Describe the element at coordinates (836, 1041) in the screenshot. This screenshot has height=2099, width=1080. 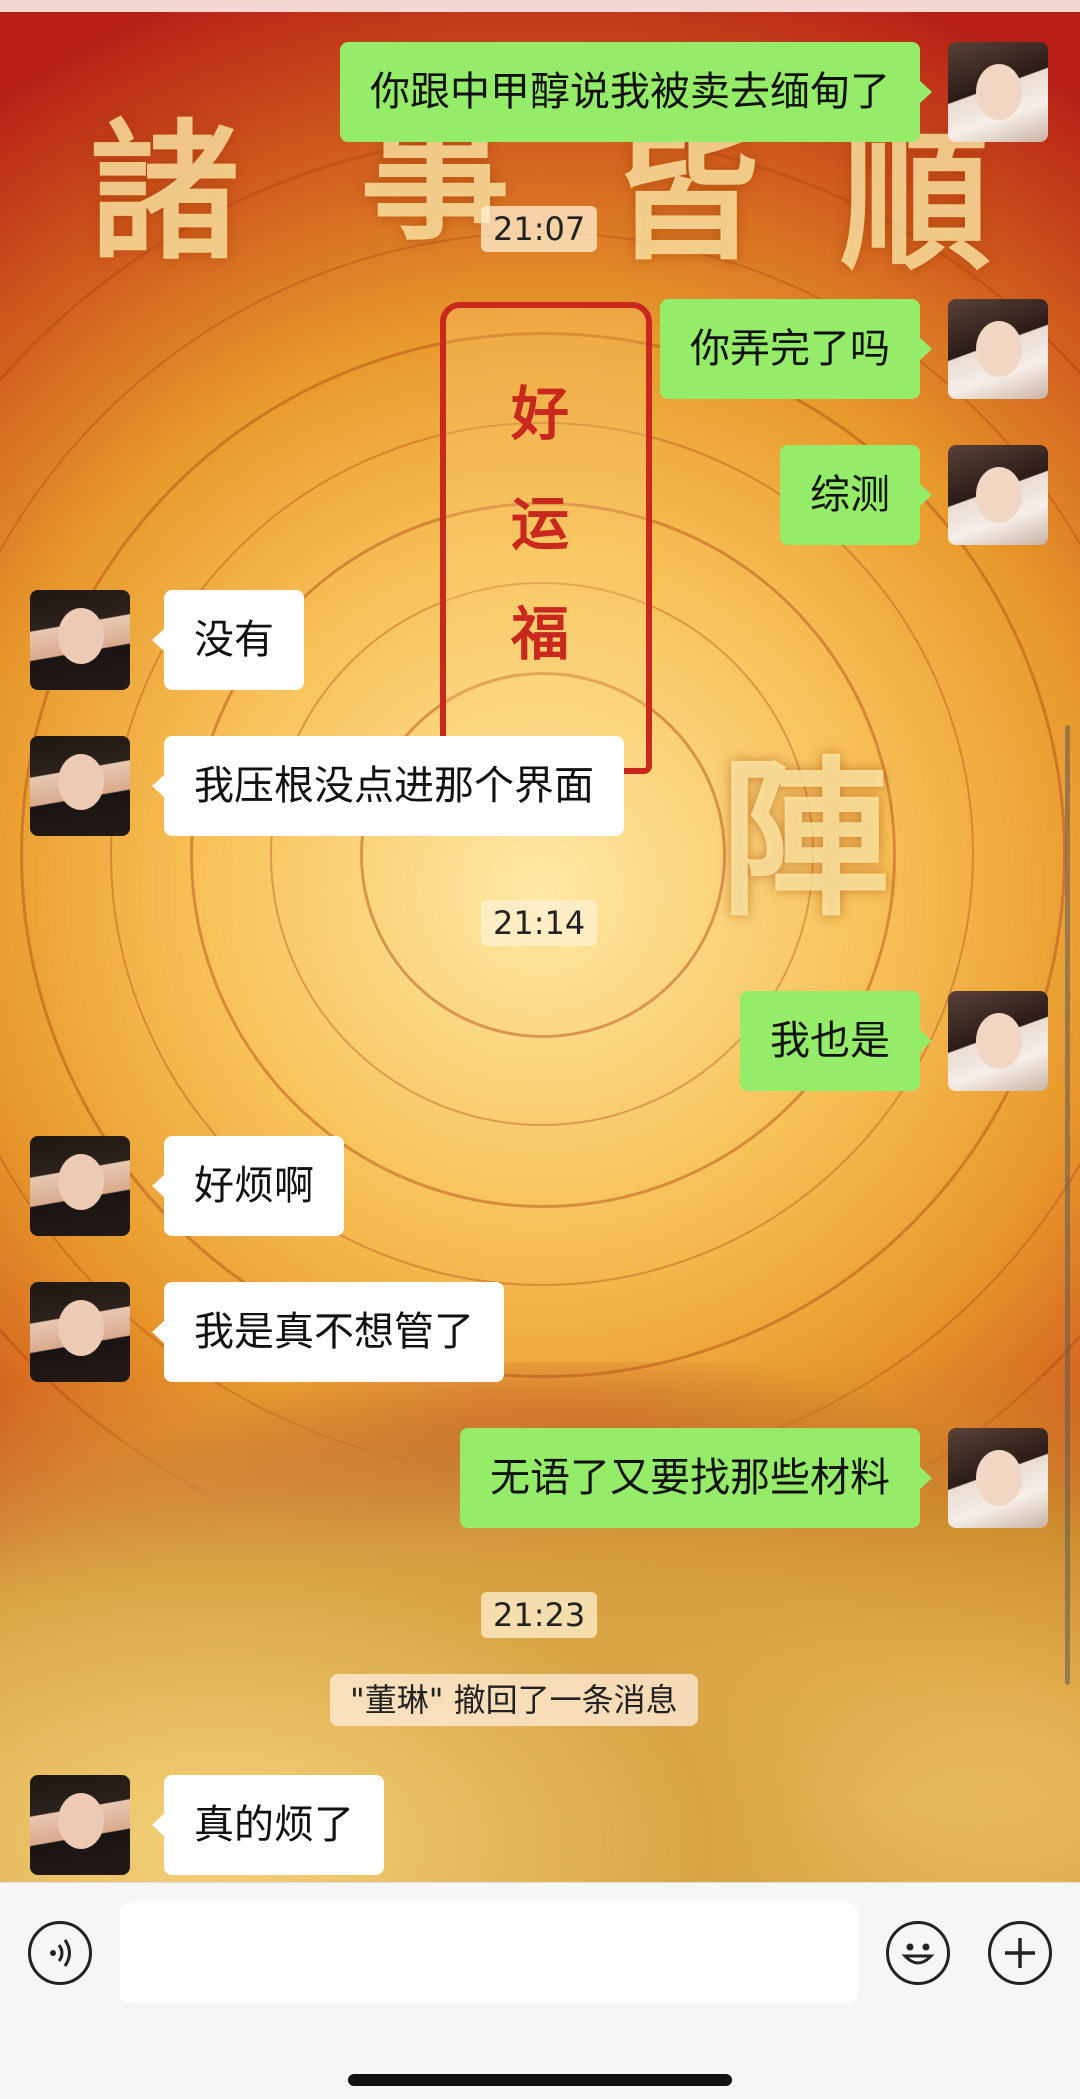
I see `my-message-bubble: 我也是` at that location.